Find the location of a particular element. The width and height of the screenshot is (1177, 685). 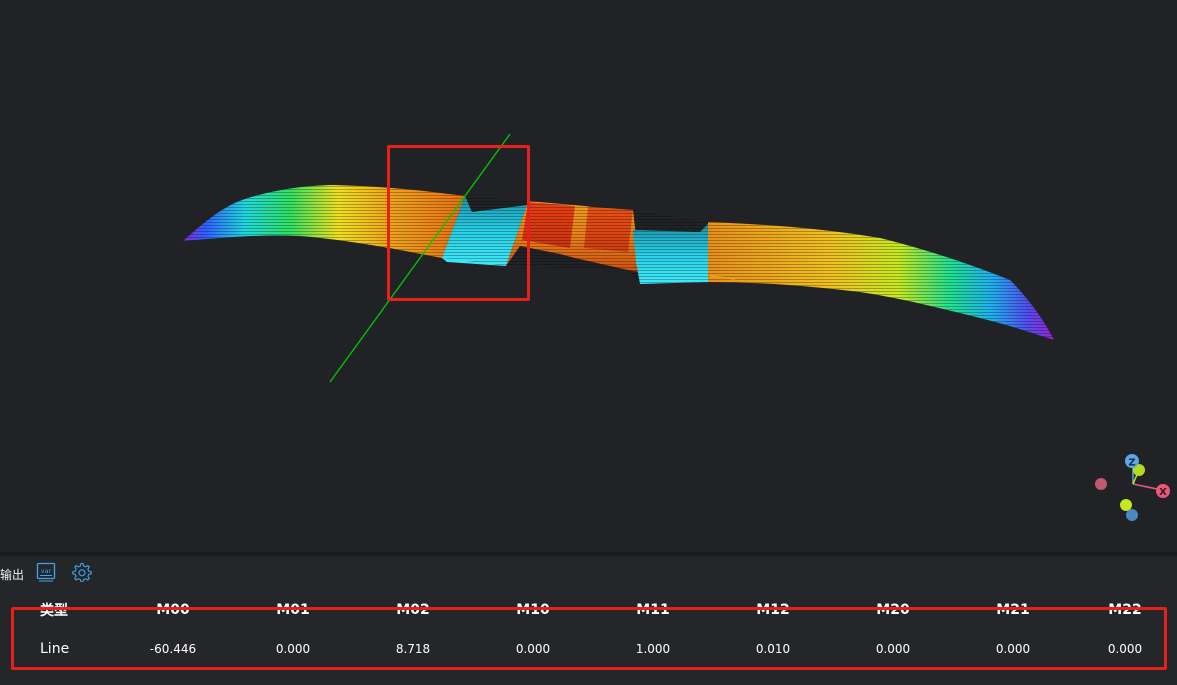

var-icon: var is located at coordinates (46, 572).